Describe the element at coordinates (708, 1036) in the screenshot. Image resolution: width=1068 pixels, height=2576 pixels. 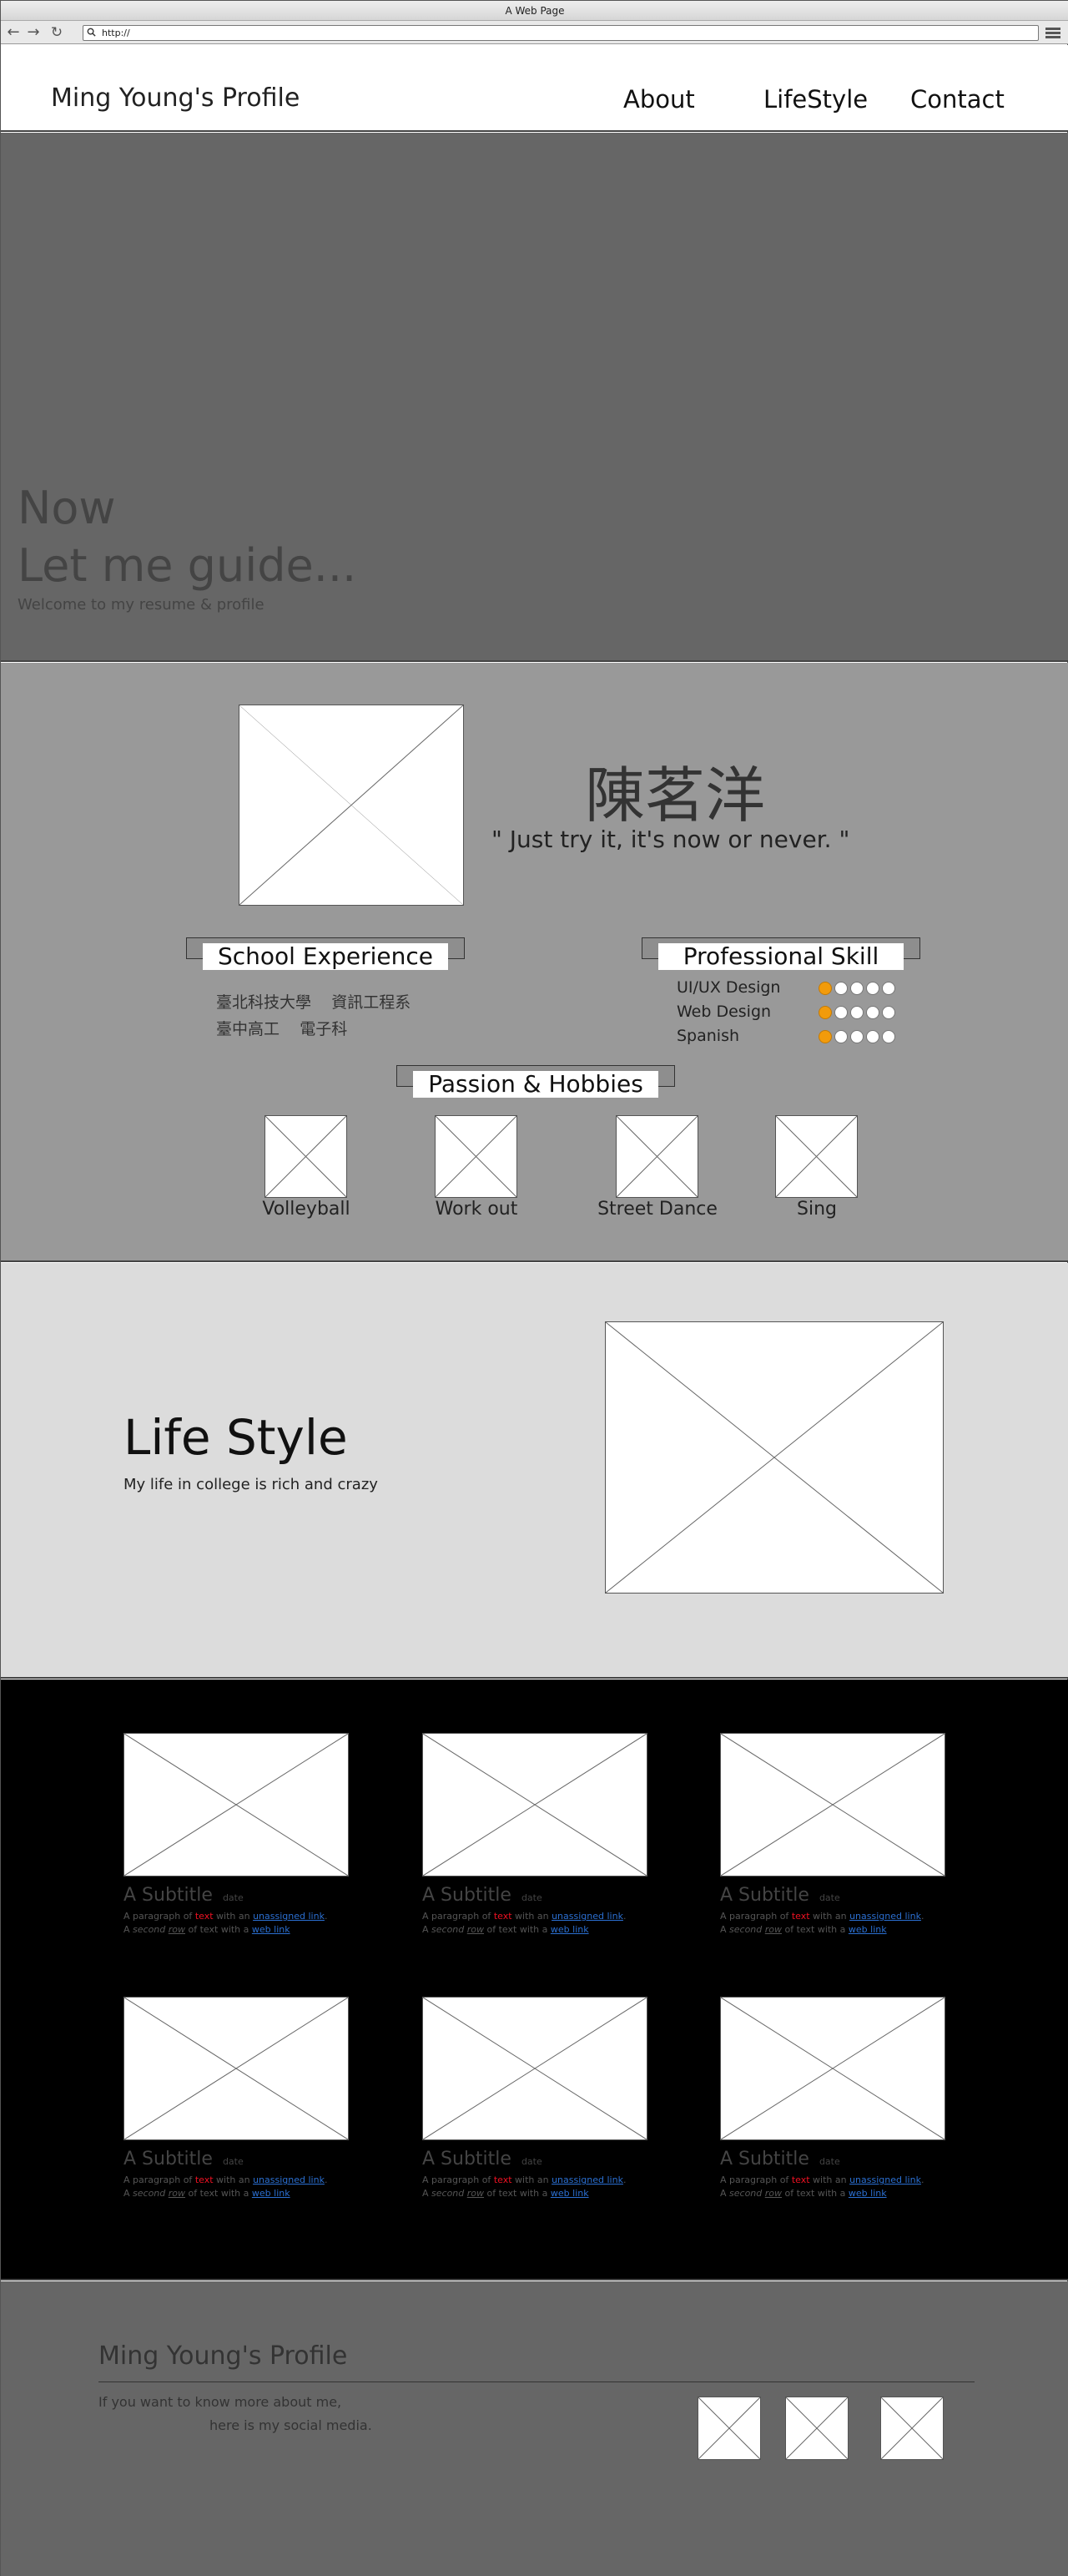
I see `skill-name: Spanish` at that location.